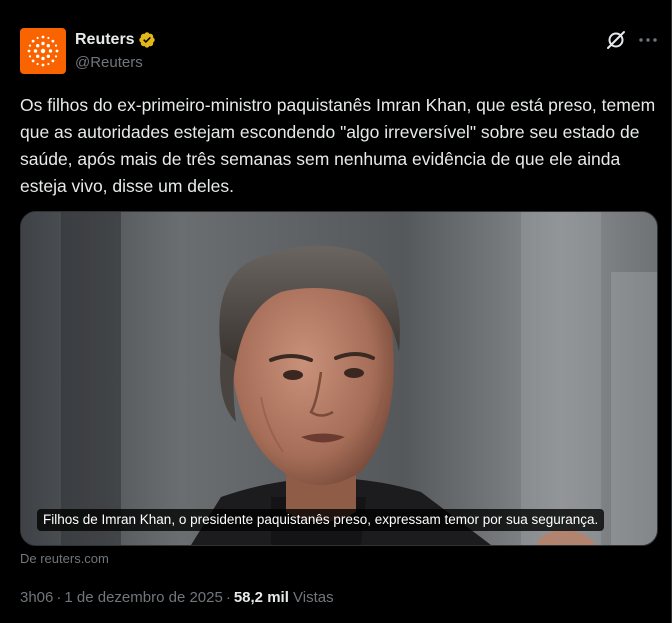 This screenshot has width=672, height=623. I want to click on tweet-date: 1 de dezembro de 2025, so click(143, 597).